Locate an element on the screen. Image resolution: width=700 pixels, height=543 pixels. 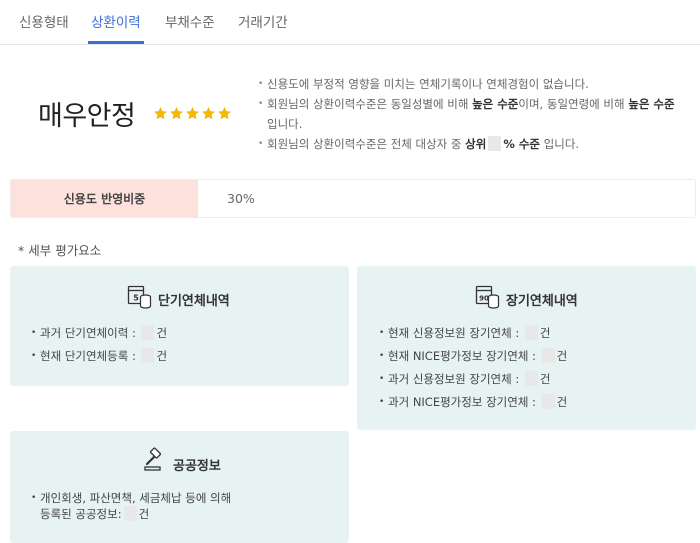
tab-bar: 신용형태 상환이력 부채수준 거래기간 is located at coordinates (350, 22).